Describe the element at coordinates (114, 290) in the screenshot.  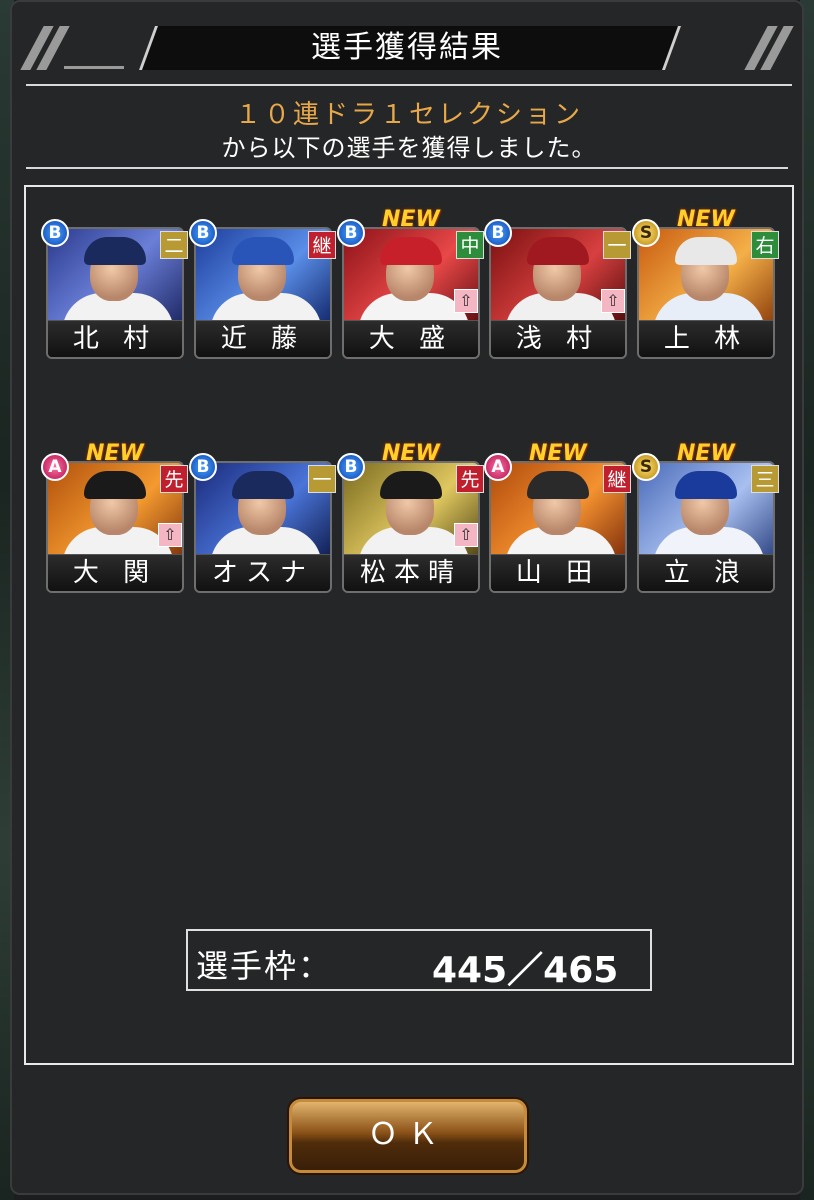
I see `player-card: 北 村 B 二` at that location.